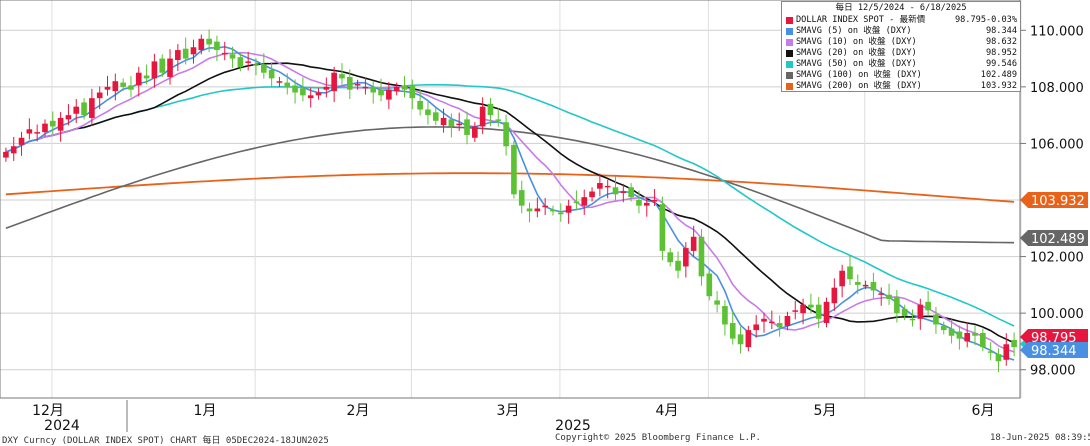 The height and width of the screenshot is (446, 1090). What do you see at coordinates (1057, 31) in the screenshot?
I see `y-tick-label: 110.000` at bounding box center [1057, 31].